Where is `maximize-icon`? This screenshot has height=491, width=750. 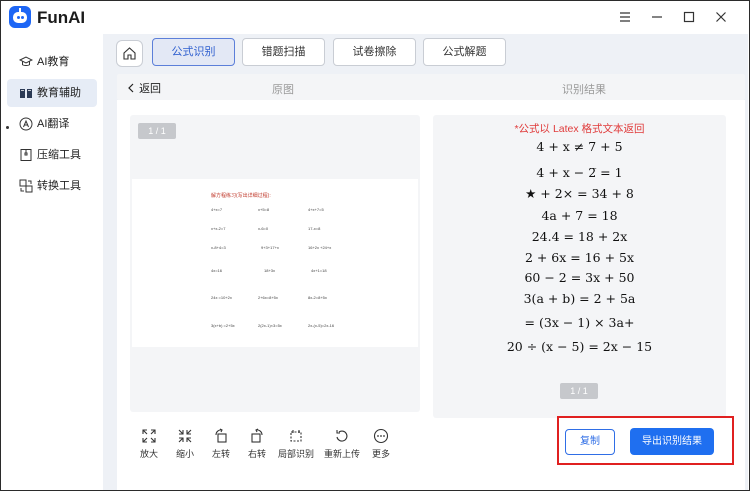
maximize-icon is located at coordinates (689, 18).